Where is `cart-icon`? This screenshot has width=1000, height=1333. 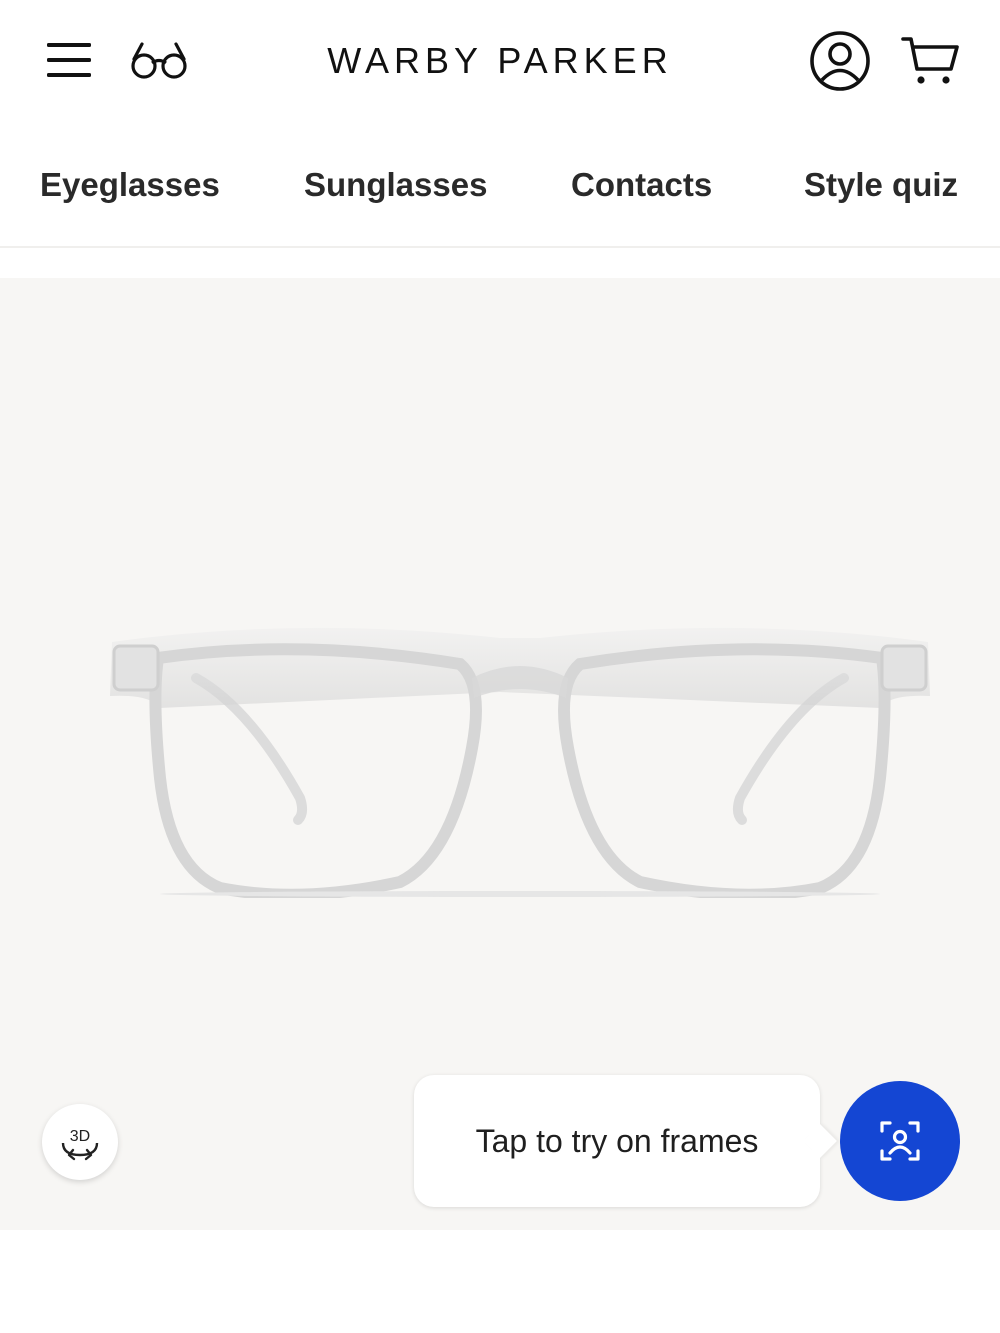
cart-icon is located at coordinates (930, 60).